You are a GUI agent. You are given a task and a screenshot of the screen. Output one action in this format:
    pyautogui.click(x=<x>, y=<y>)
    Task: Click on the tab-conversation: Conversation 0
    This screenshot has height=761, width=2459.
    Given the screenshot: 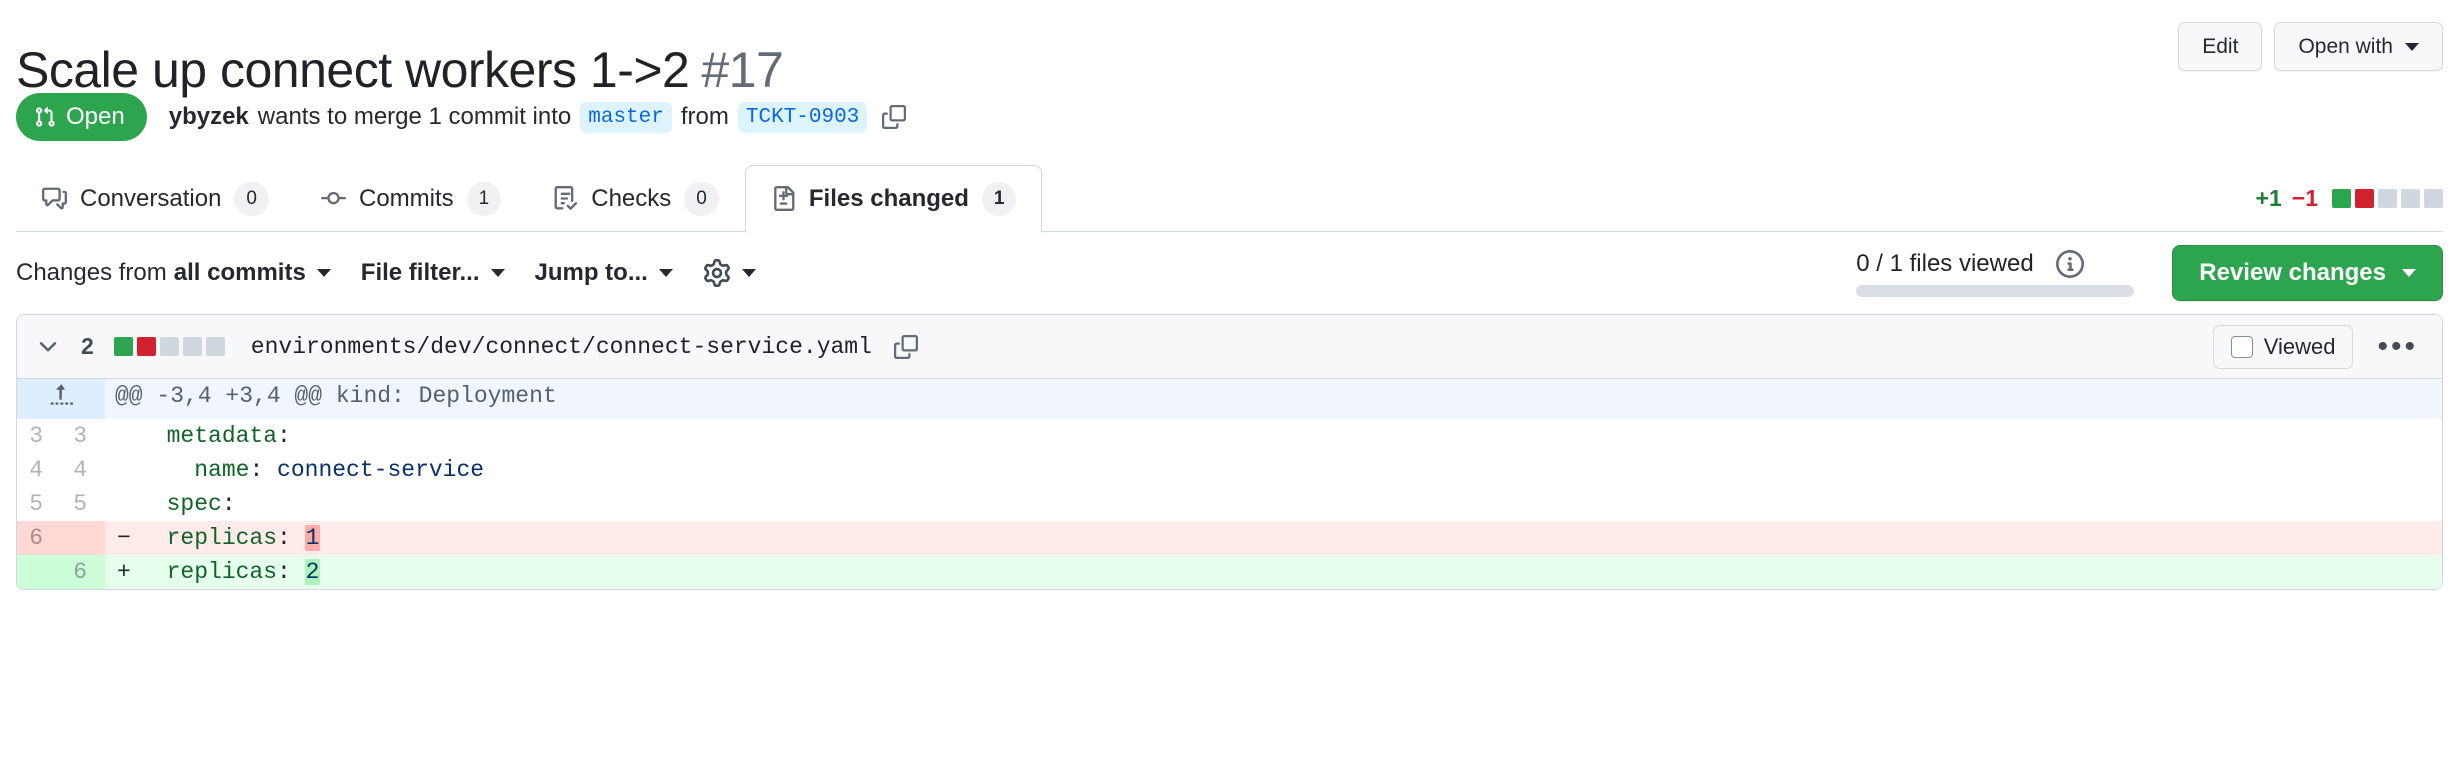 What is the action you would take?
    pyautogui.click(x=155, y=199)
    